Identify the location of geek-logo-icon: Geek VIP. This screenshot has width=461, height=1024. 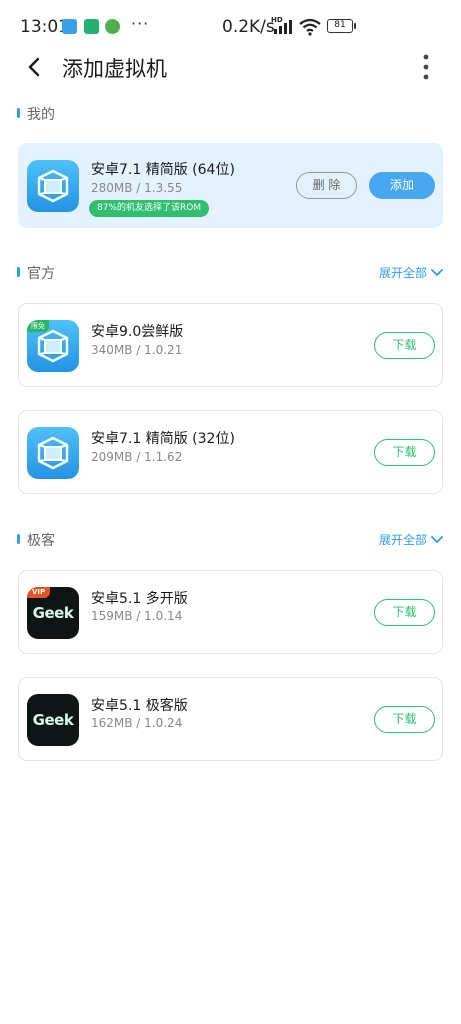
(53, 613).